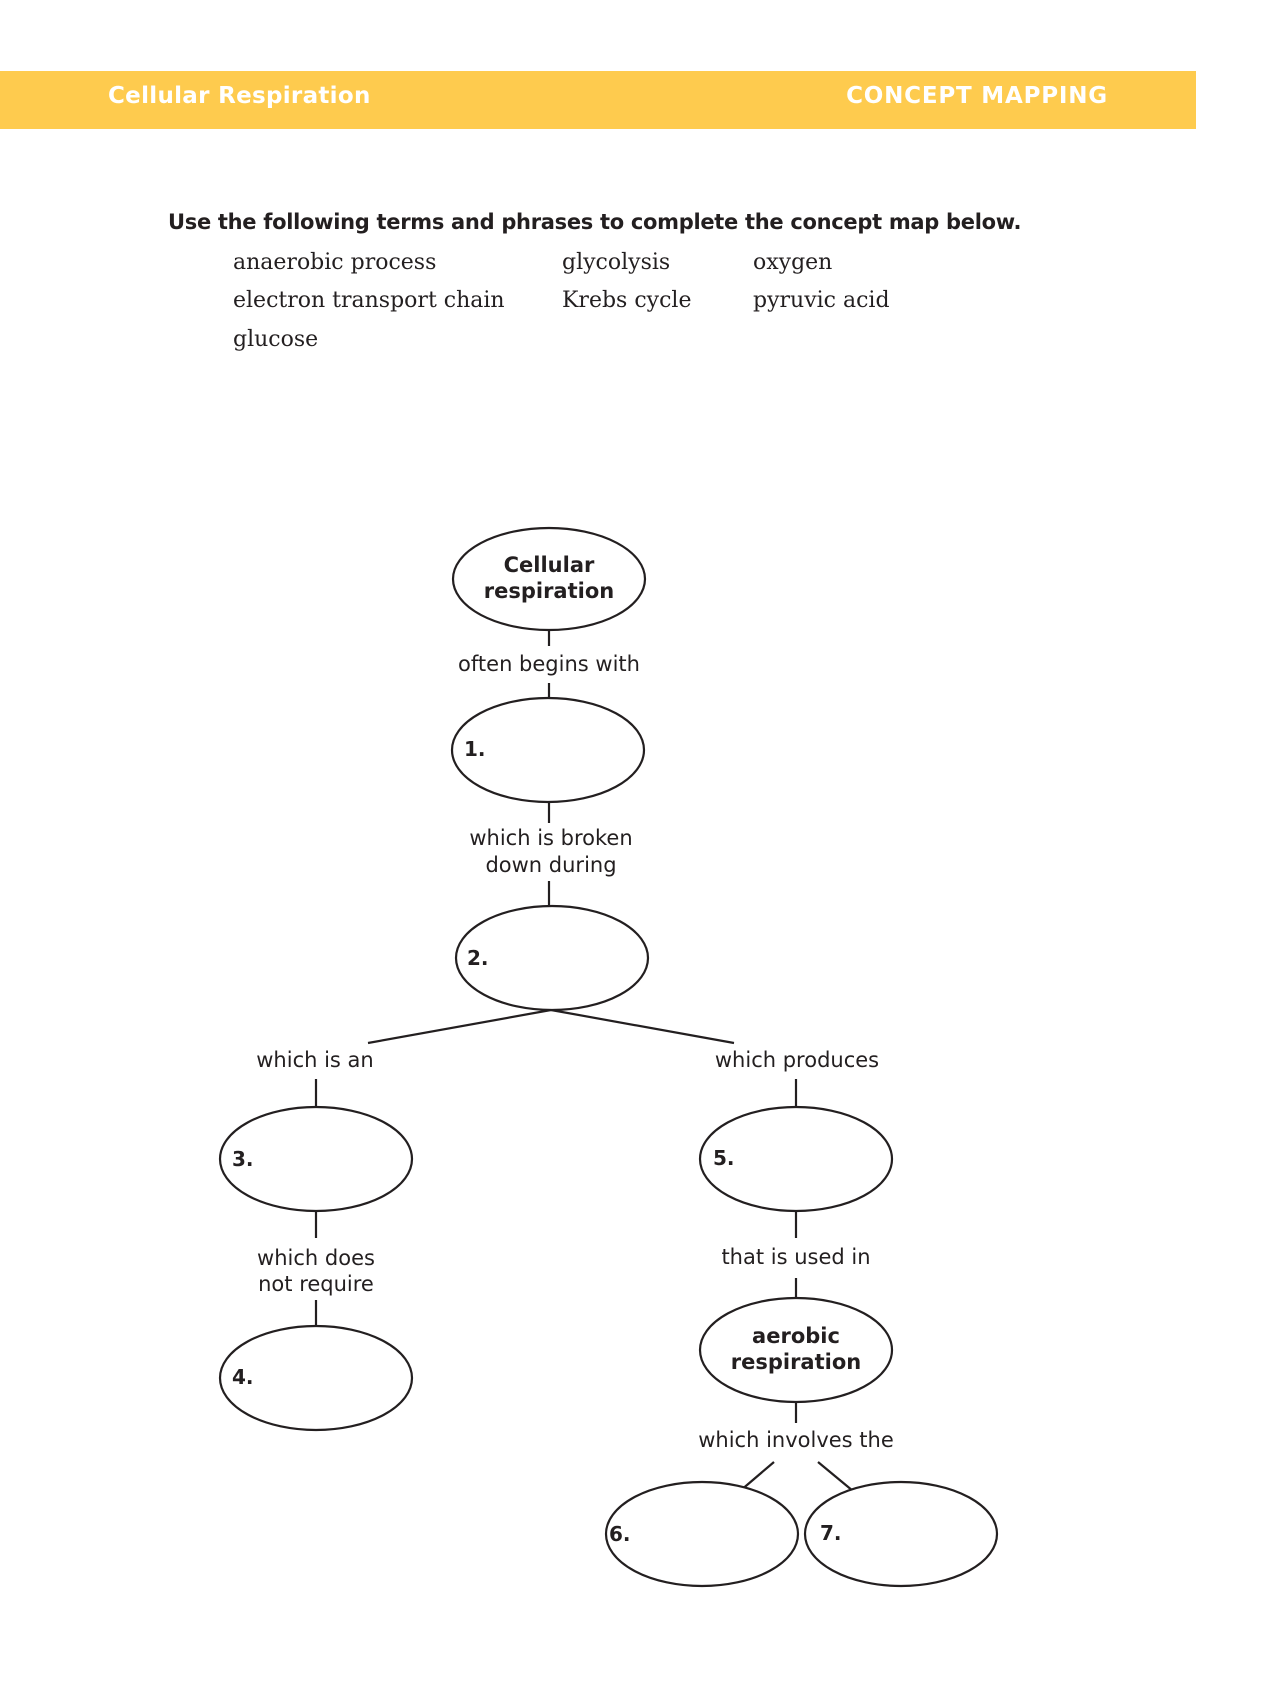  I want to click on blank-number: 5., so click(724, 1158).